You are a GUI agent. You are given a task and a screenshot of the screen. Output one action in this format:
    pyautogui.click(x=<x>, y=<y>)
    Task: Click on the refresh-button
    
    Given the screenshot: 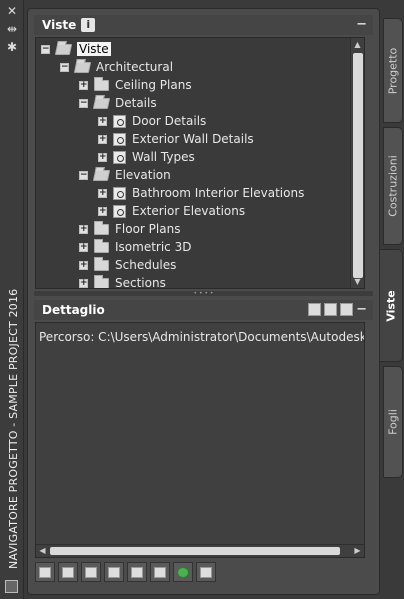 What is the action you would take?
    pyautogui.click(x=183, y=572)
    